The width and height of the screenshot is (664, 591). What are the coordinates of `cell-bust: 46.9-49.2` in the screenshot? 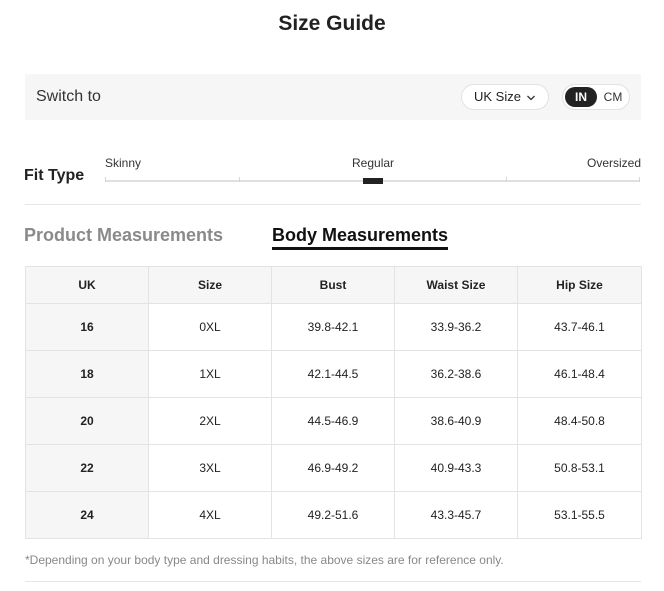 It's located at (333, 468).